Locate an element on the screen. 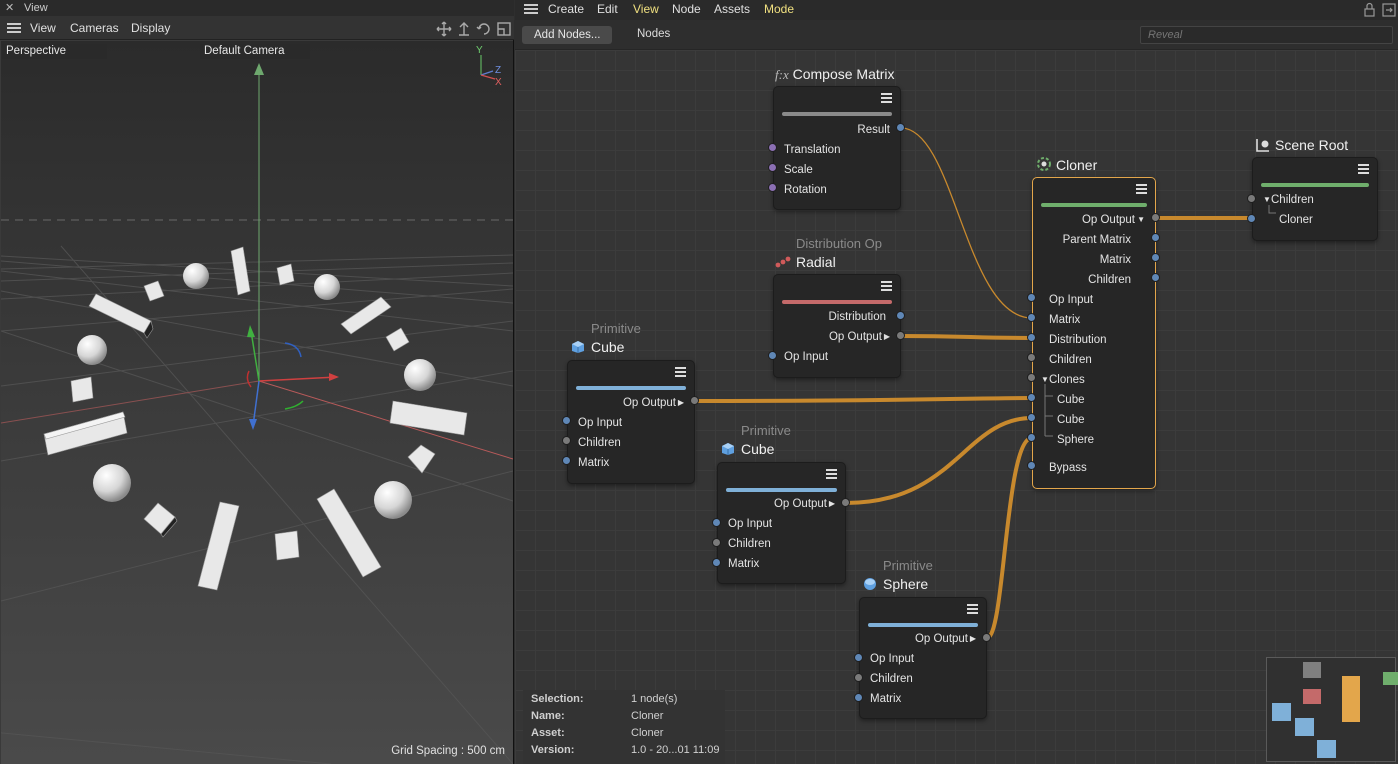 This screenshot has width=1398, height=764. port-matrix-out-dot is located at coordinates (1155, 257).